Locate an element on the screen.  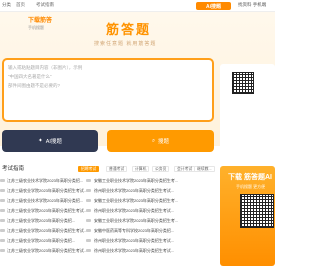
top-bar: 分类 首页 考试指南 Ai搜题 找资料 手机端 is located at coordinates (137, 6).